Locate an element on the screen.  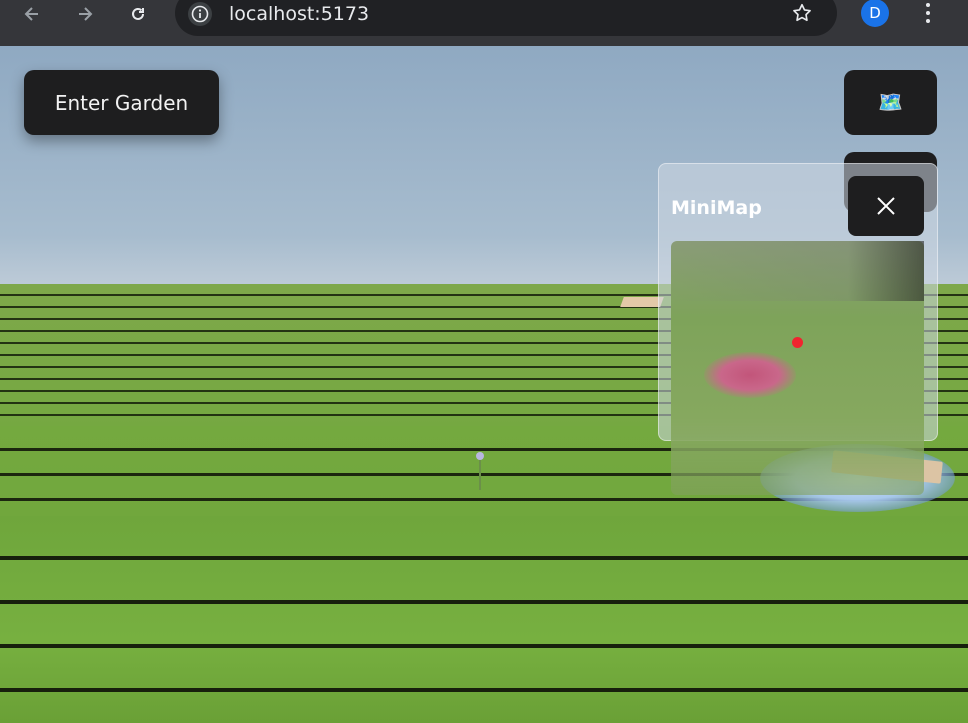
kebab-menu-icon is located at coordinates (928, 13).